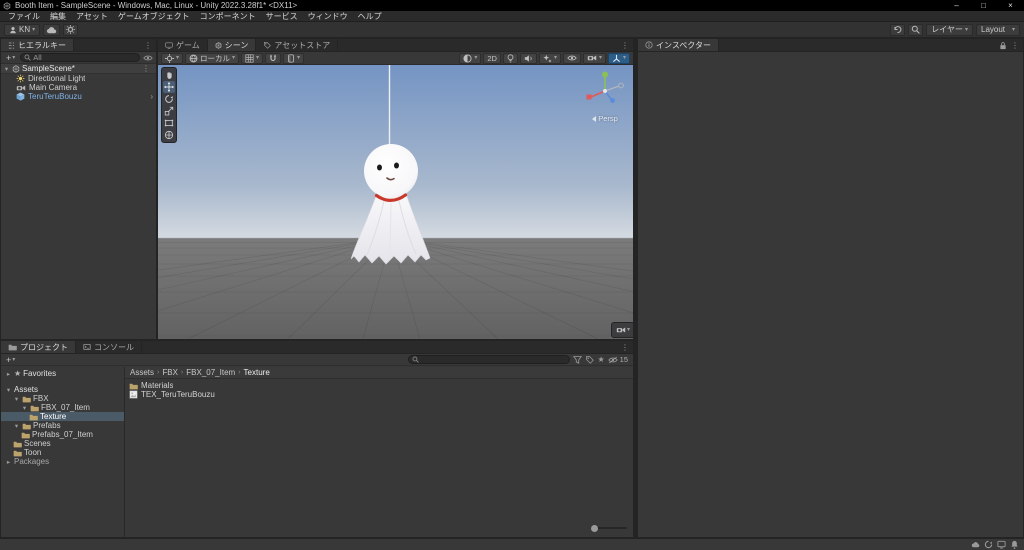 Image resolution: width=1024 pixels, height=550 pixels. I want to click on activity-progress-icon, so click(988, 544).